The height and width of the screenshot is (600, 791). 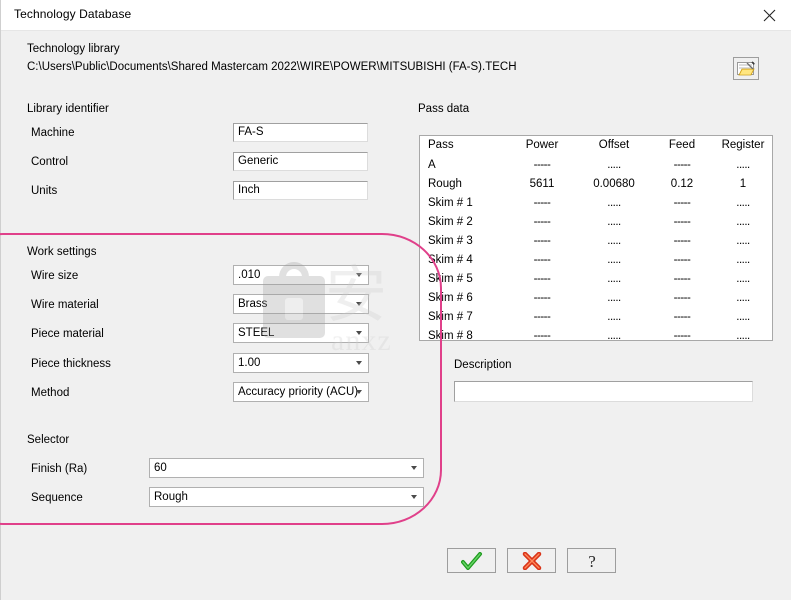 What do you see at coordinates (450, 297) in the screenshot?
I see `cell-pass: Skim # 6` at bounding box center [450, 297].